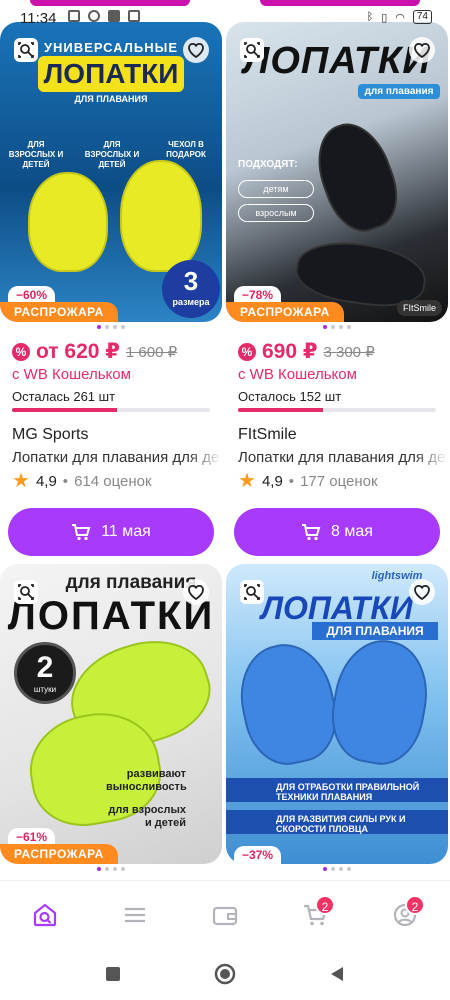 This screenshot has height=1000, width=450. I want to click on stock-bar-fill, so click(64, 410).